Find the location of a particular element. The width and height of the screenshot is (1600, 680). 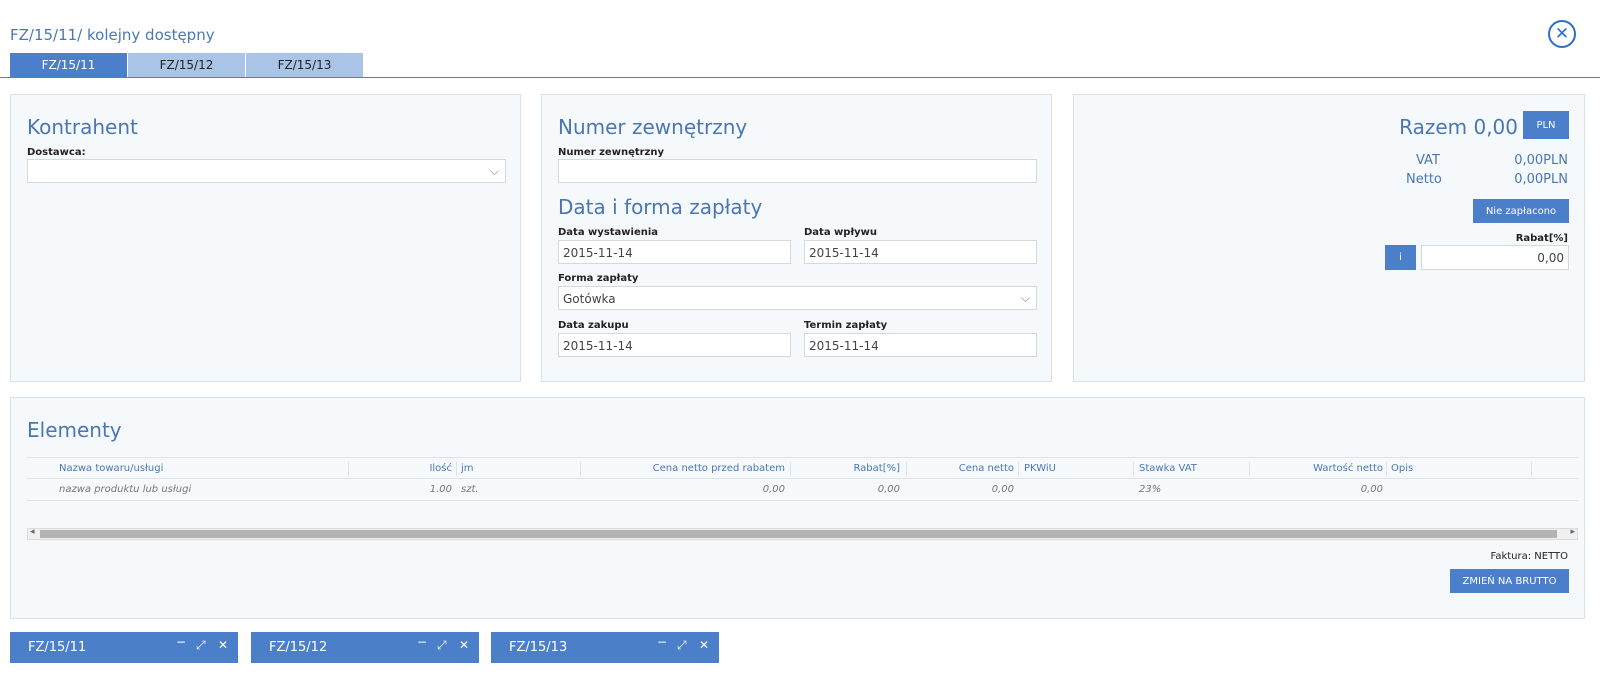

scroll-right-icon: ▸ is located at coordinates (1572, 532).